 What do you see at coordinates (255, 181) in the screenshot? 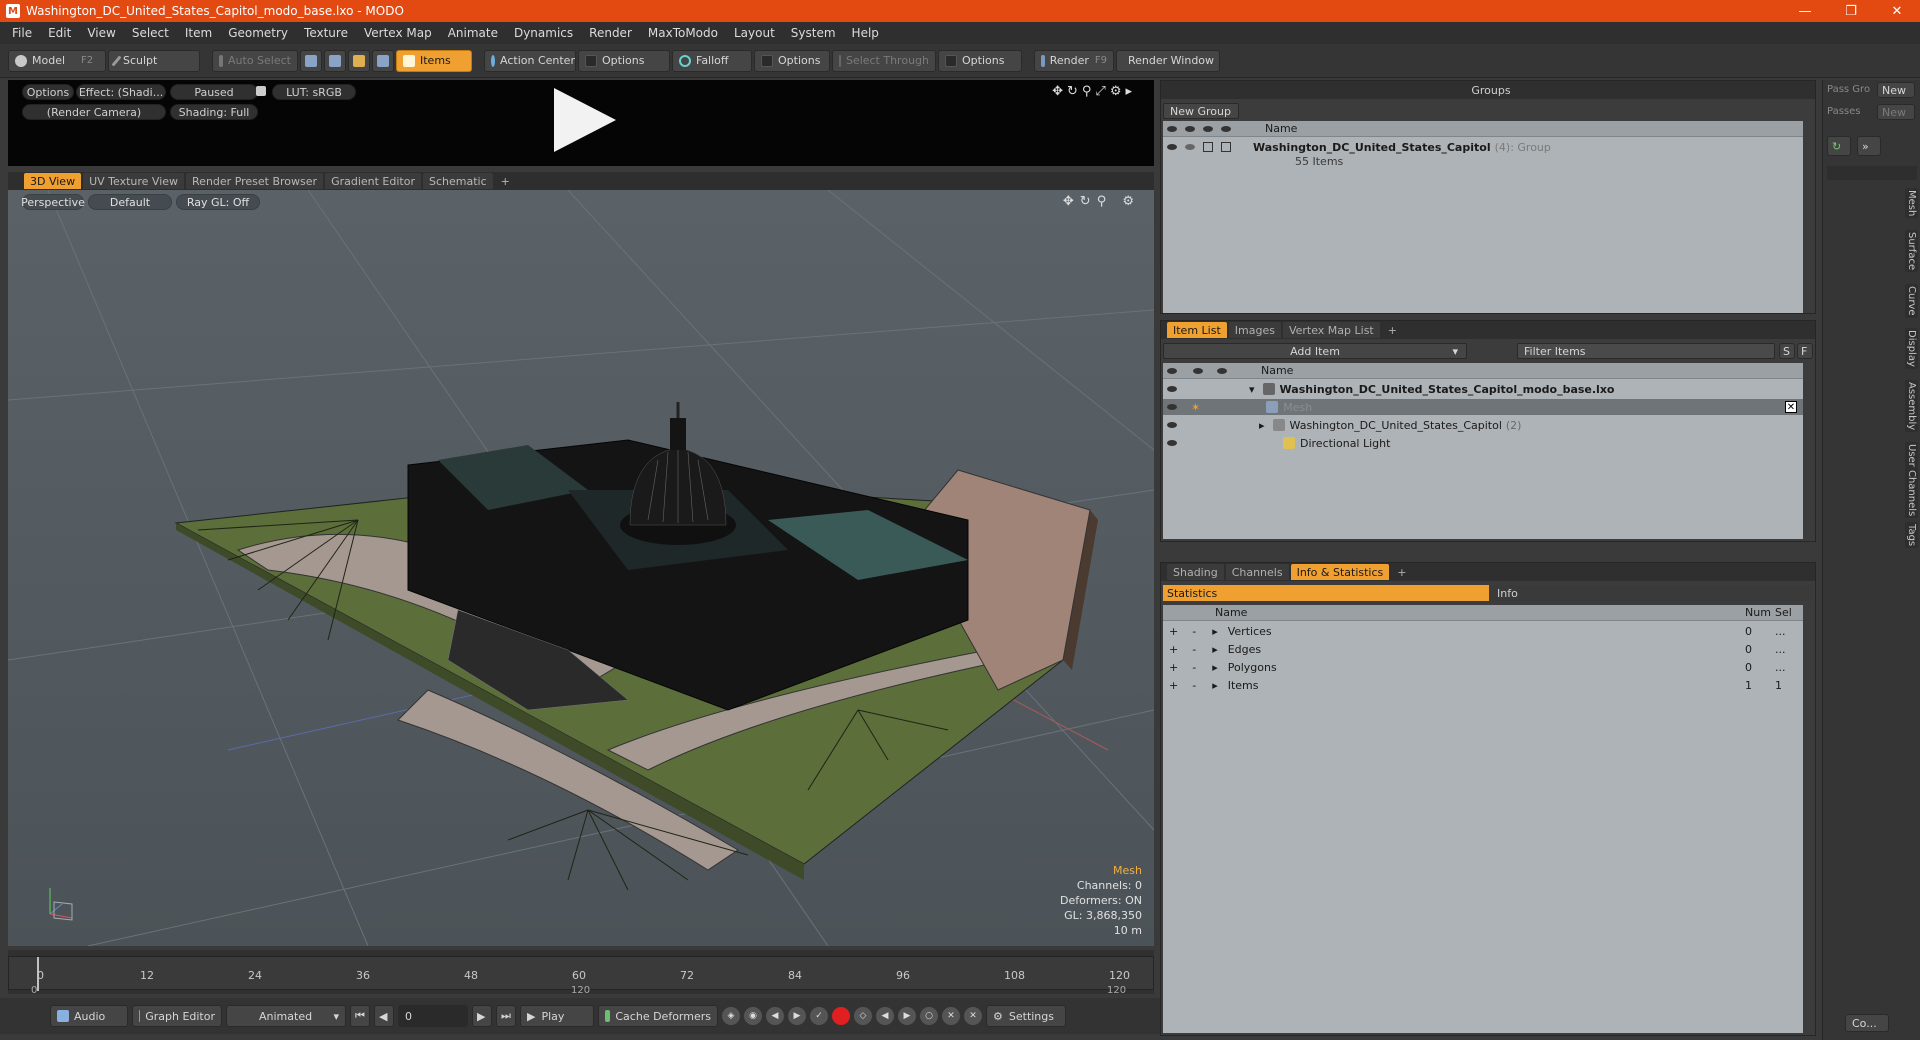
I see `tab-render-preset-browser: Render Preset Browser` at bounding box center [255, 181].